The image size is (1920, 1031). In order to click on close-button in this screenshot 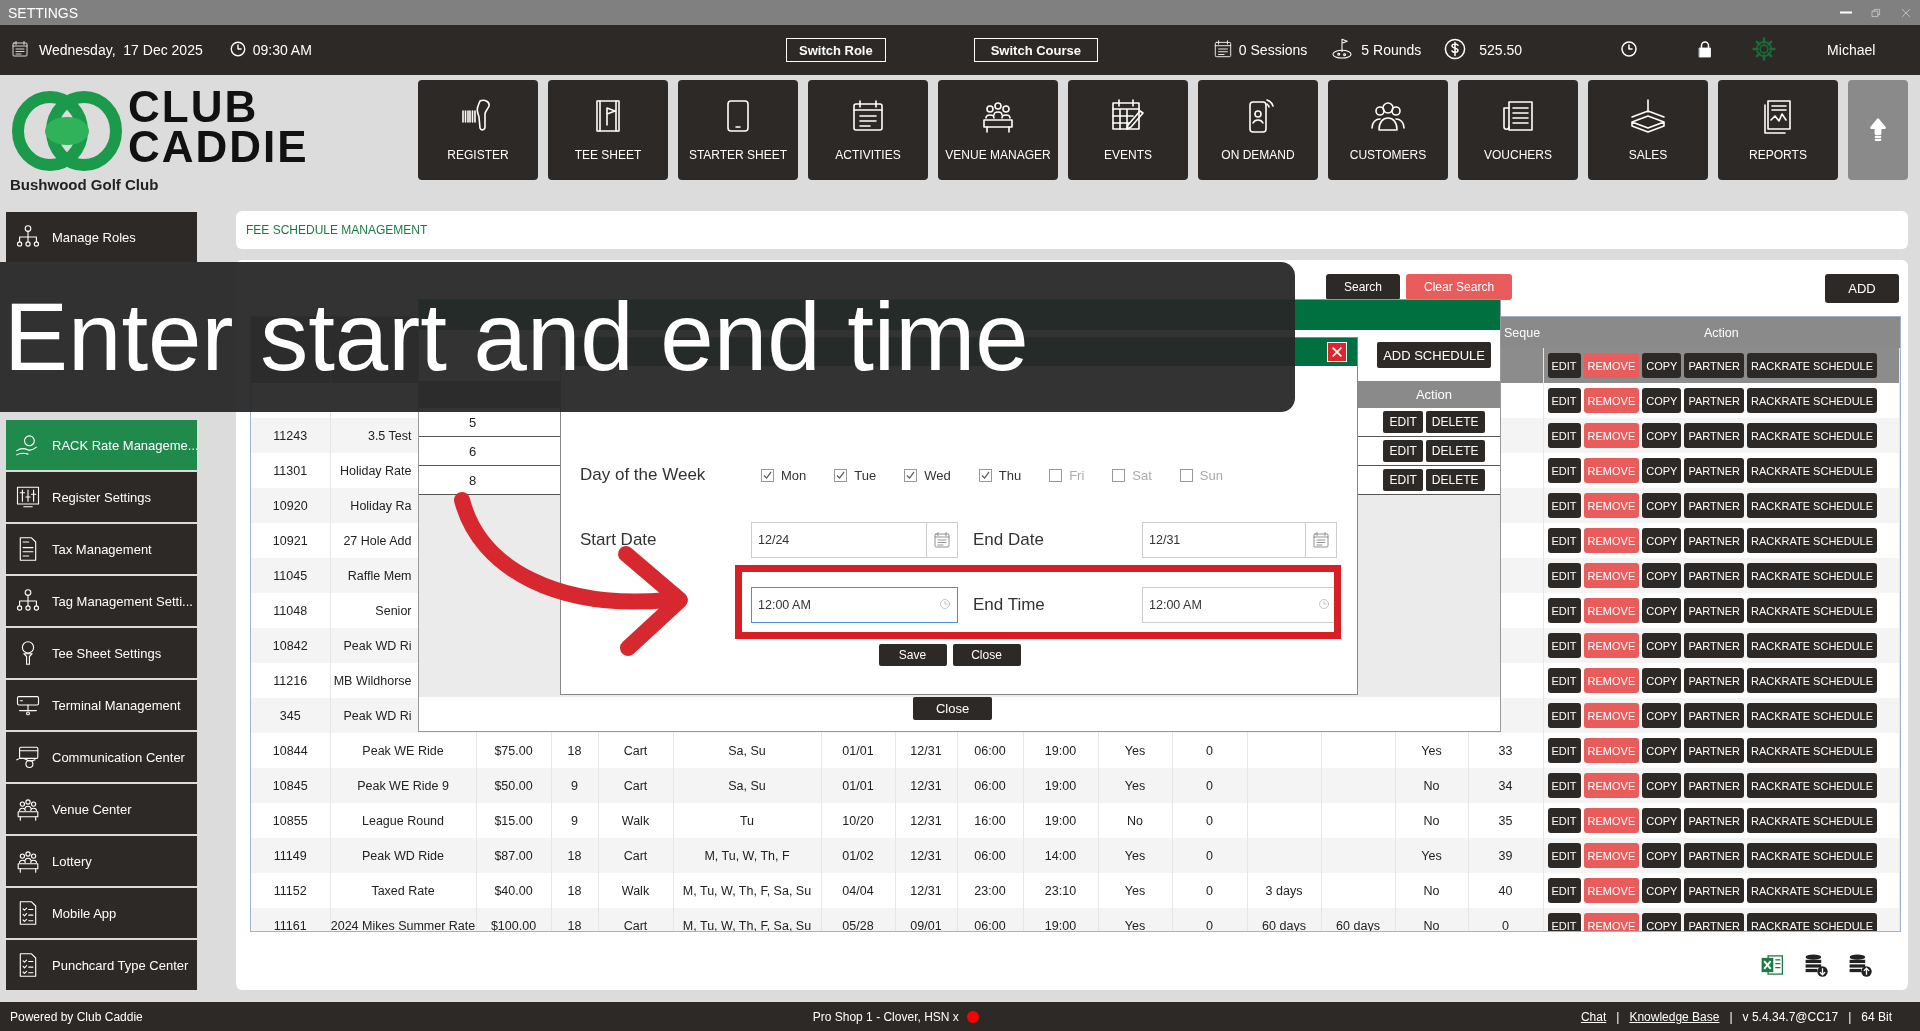, I will do `click(1337, 352)`.